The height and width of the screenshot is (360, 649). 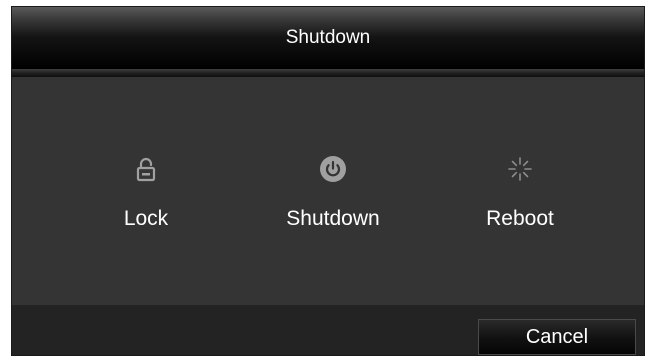 What do you see at coordinates (520, 218) in the screenshot?
I see `reboot-label: Reboot` at bounding box center [520, 218].